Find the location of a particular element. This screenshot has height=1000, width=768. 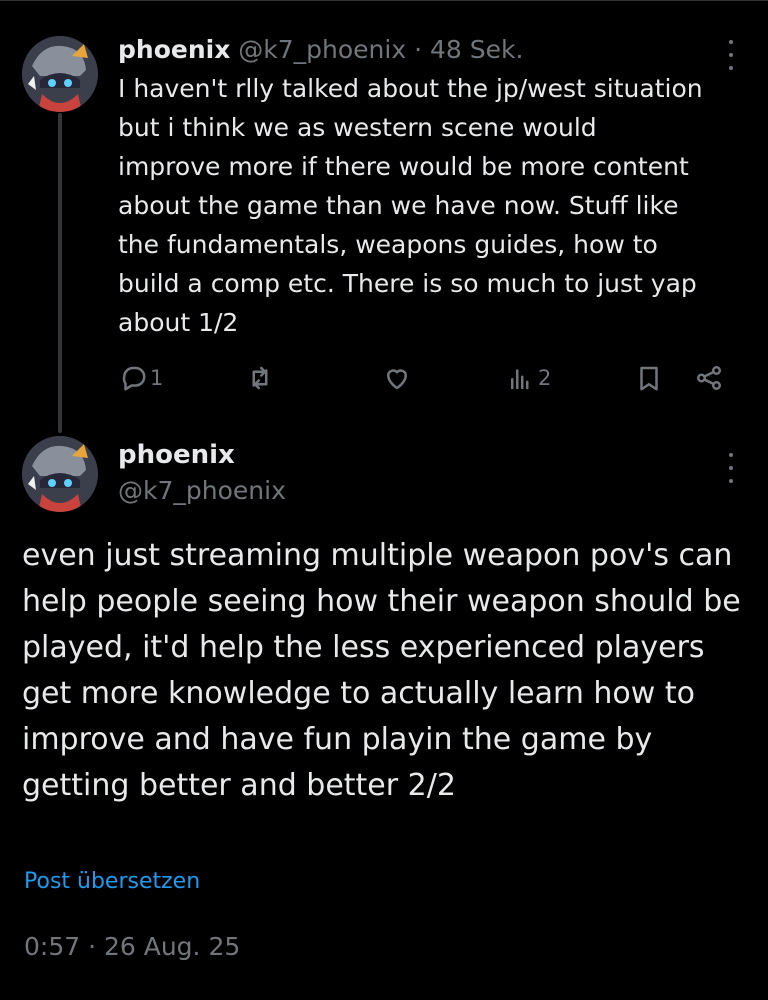

bookmark-button is located at coordinates (649, 378).